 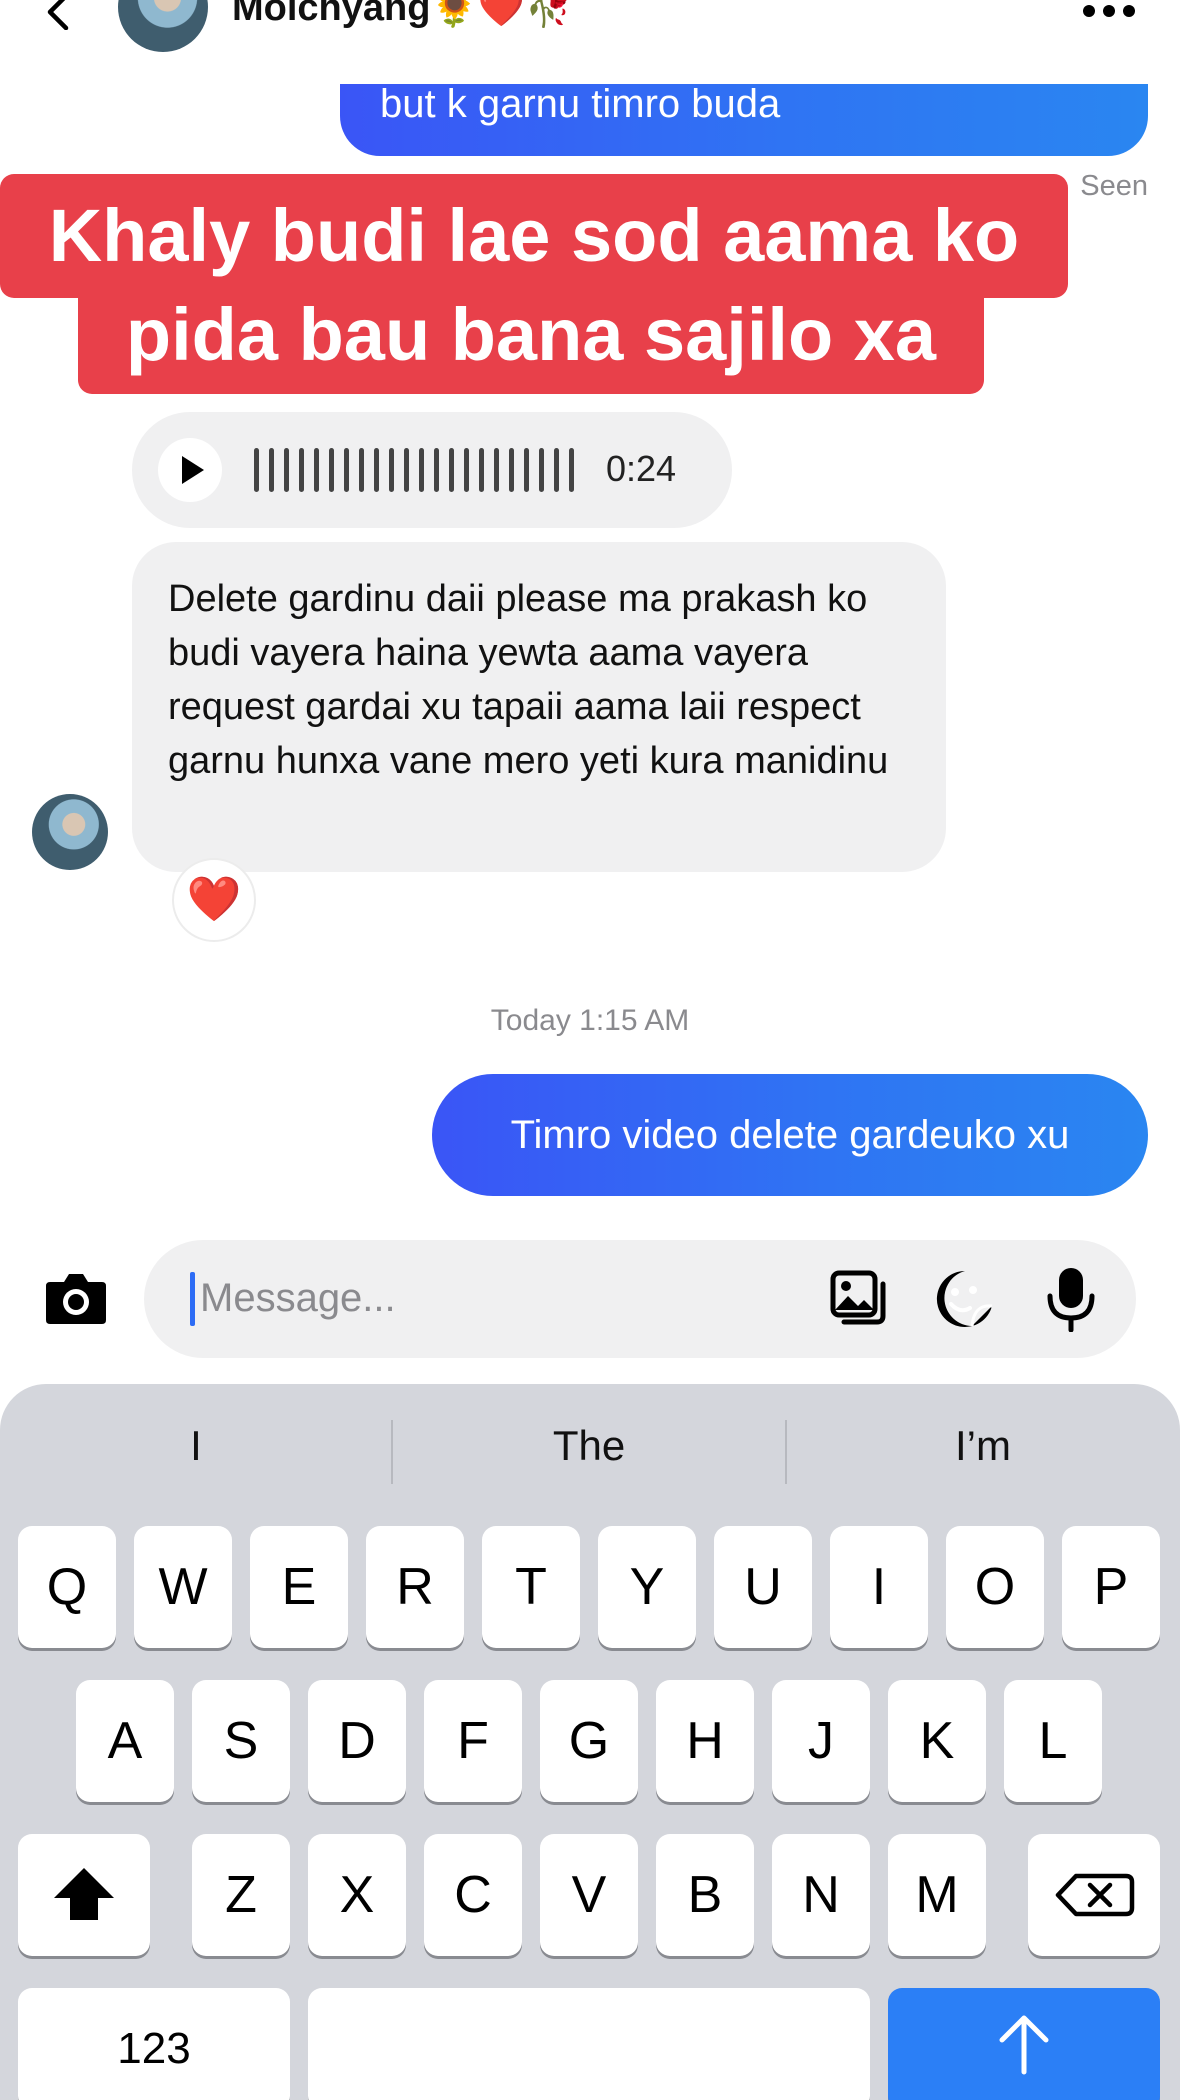 I want to click on key-p: P, so click(x=1111, y=1587).